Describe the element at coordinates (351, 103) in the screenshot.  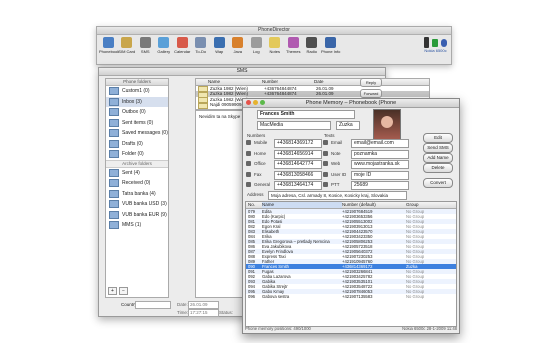
I see `phonebook-title-text: Phone Memory – Phonebook (Phone` at that location.